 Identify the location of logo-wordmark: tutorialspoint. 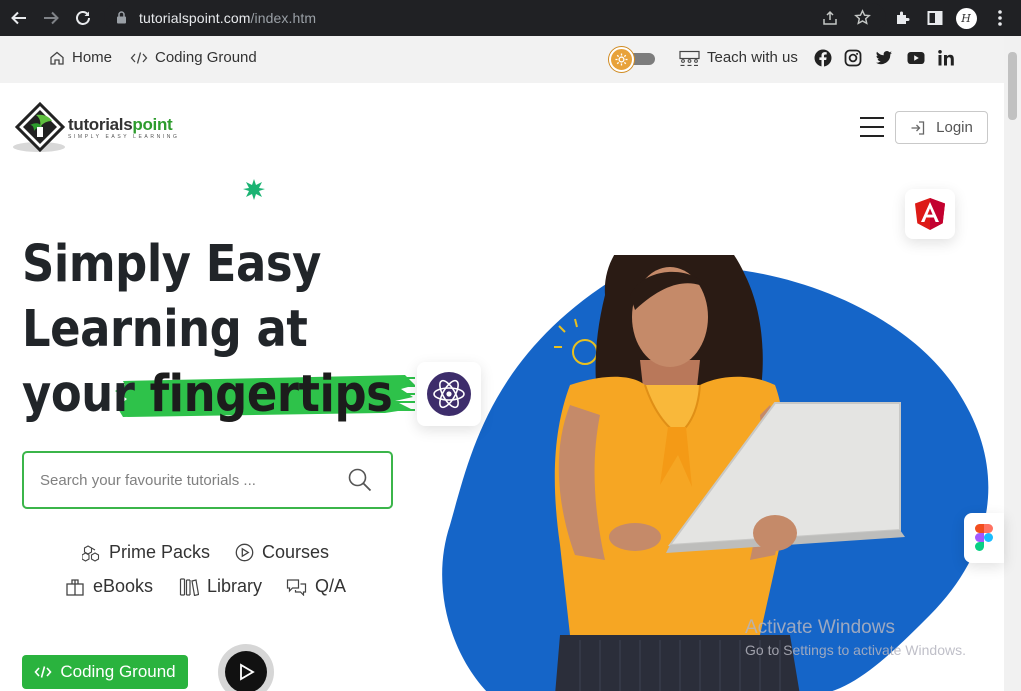
(120, 125).